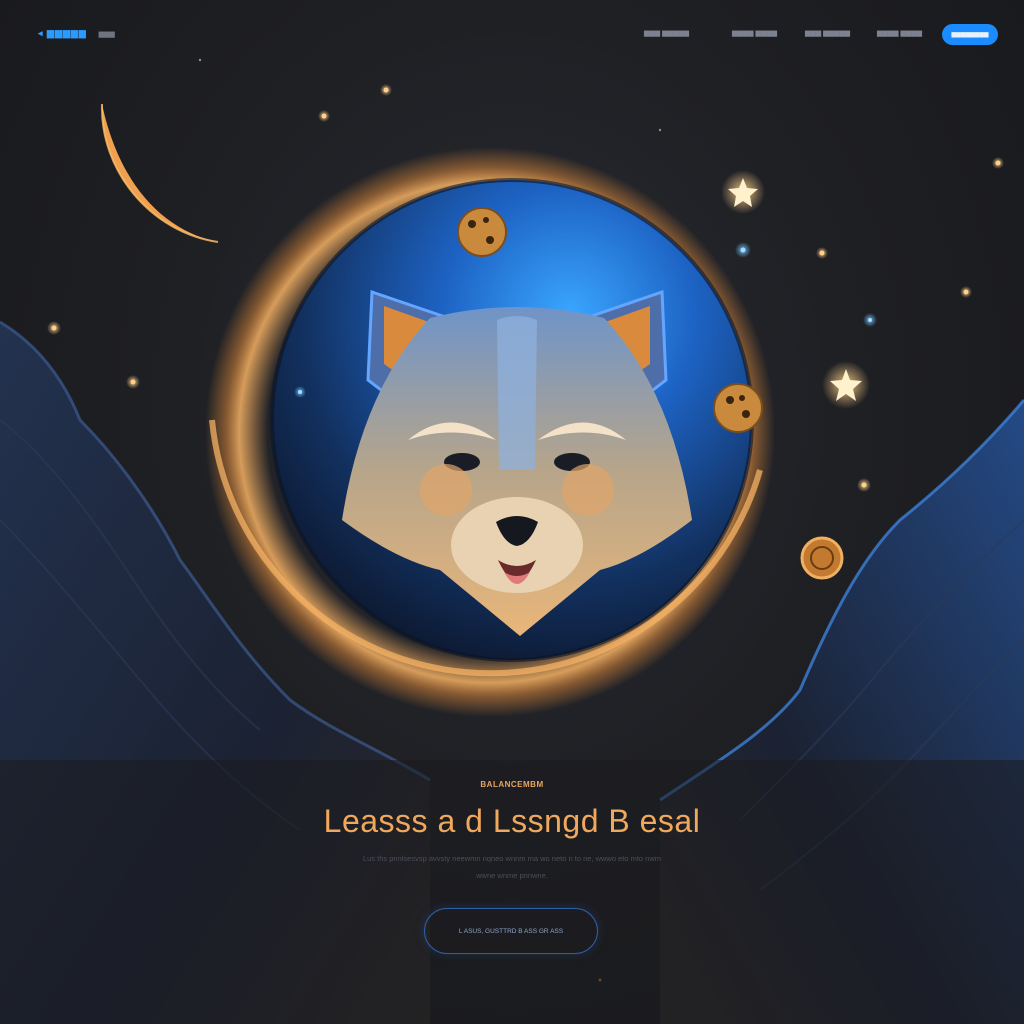  Describe the element at coordinates (822, 558) in the screenshot. I see `coin-icon` at that location.